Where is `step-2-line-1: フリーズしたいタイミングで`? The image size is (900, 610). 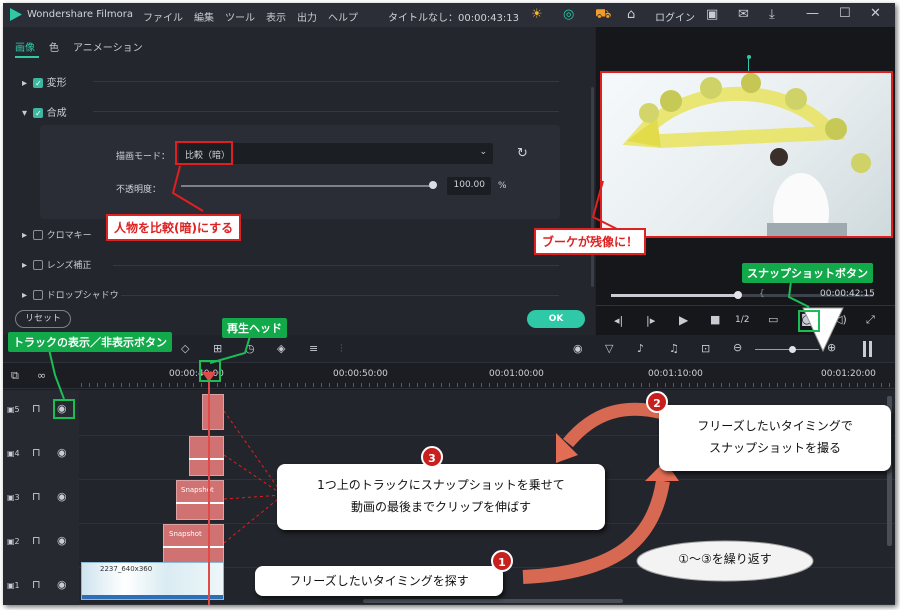
step-2-line-1: フリーズしたいタイミングで is located at coordinates (775, 426).